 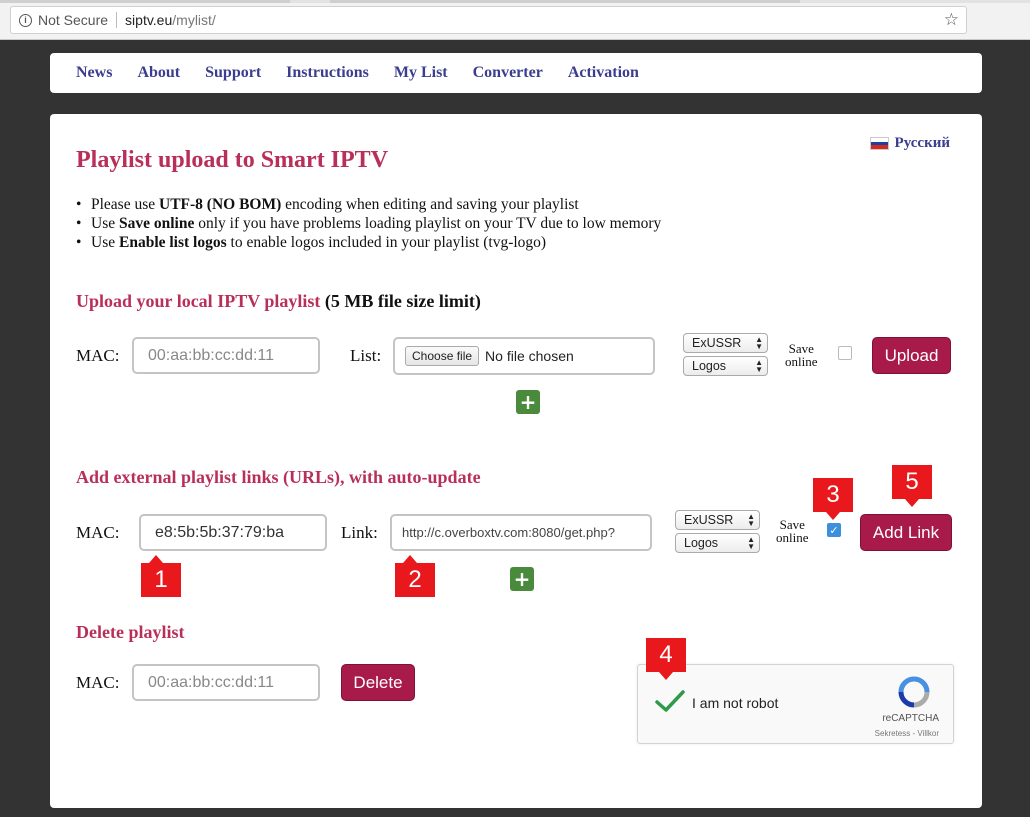 What do you see at coordinates (951, 20) in the screenshot?
I see `bookmark-star-icon: ☆` at bounding box center [951, 20].